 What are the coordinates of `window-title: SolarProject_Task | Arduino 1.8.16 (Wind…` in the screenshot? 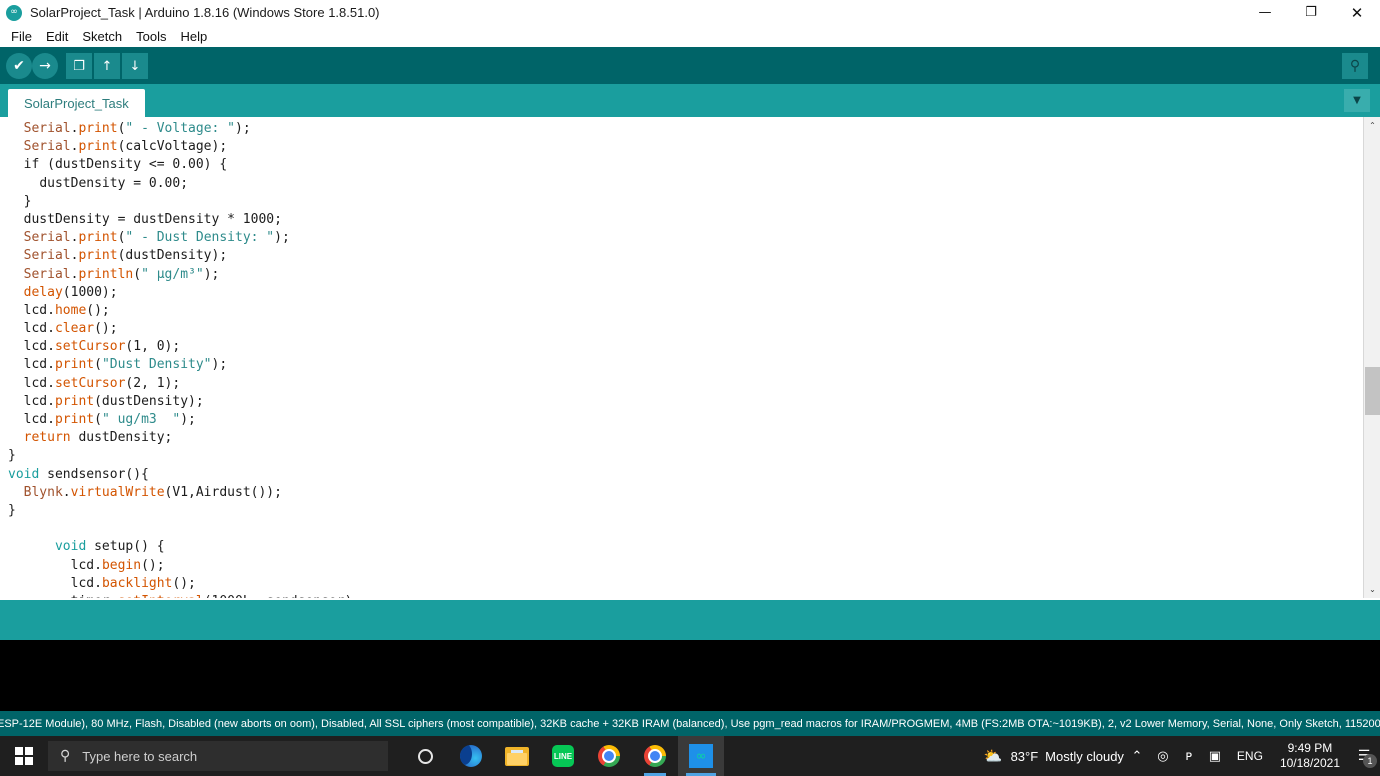 It's located at (205, 12).